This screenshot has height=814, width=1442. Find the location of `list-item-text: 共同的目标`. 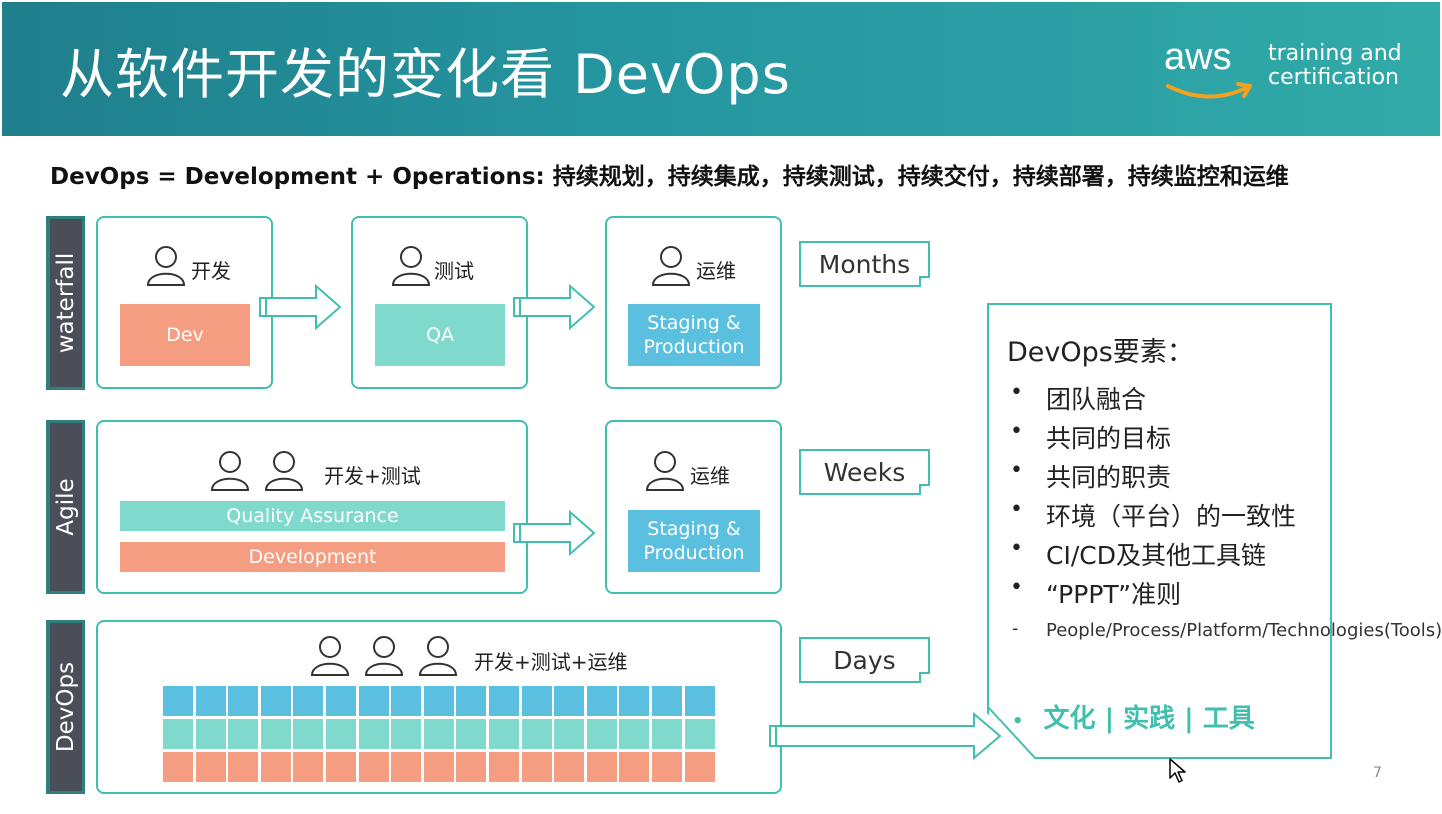

list-item-text: 共同的目标 is located at coordinates (1109, 438).